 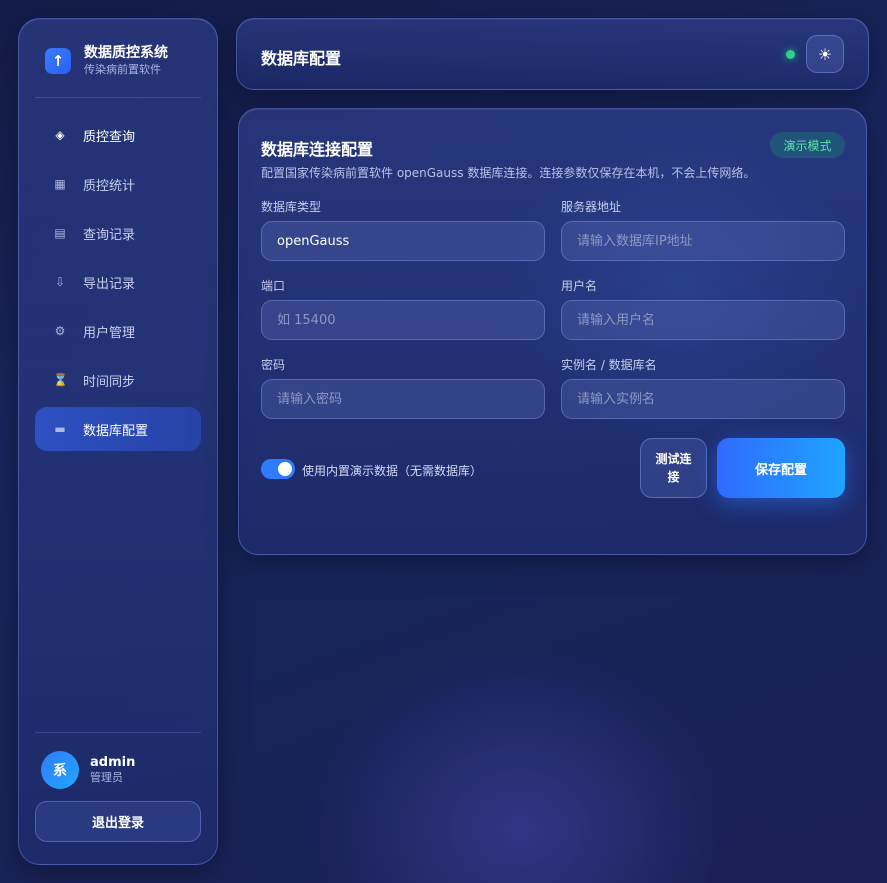 I want to click on sidebar-item-qc-query: ◈ 质控查询, so click(x=118, y=135).